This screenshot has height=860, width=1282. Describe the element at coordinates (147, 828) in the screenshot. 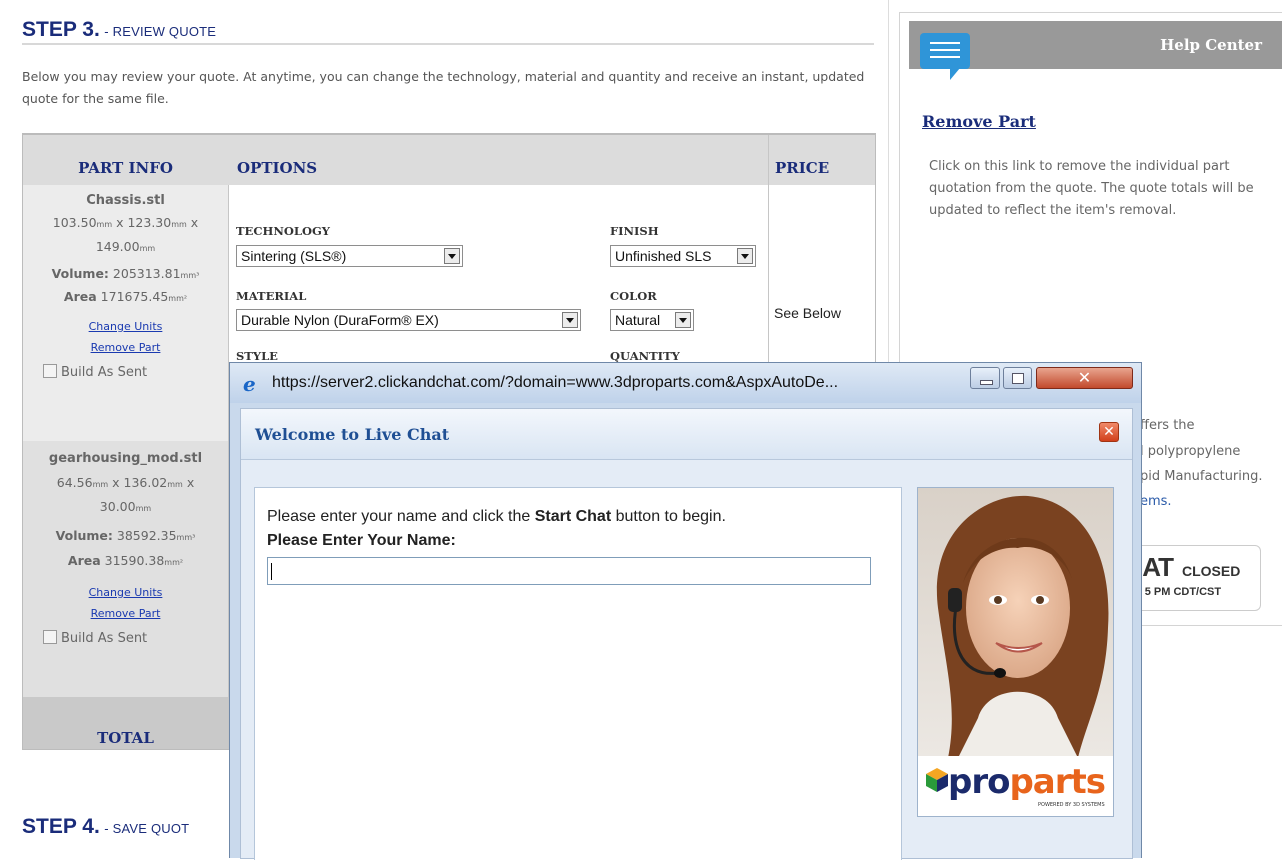

I see `step4-title: - SAVE QUOT` at that location.